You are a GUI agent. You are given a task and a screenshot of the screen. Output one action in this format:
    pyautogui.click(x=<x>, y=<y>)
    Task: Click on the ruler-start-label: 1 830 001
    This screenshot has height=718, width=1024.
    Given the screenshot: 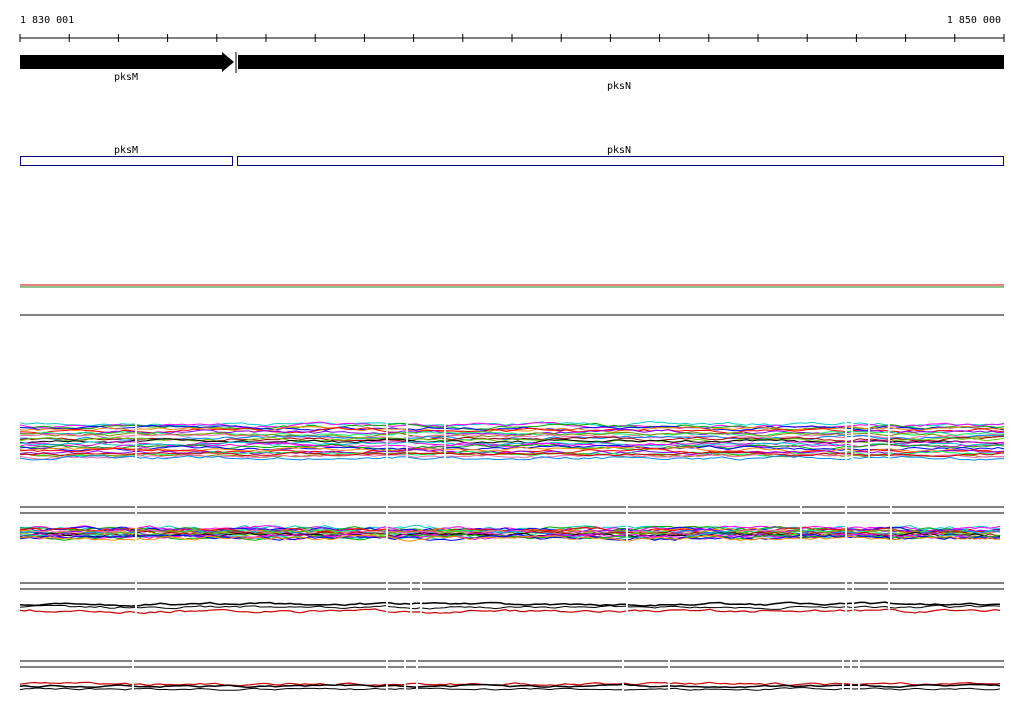 What is the action you would take?
    pyautogui.click(x=47, y=20)
    